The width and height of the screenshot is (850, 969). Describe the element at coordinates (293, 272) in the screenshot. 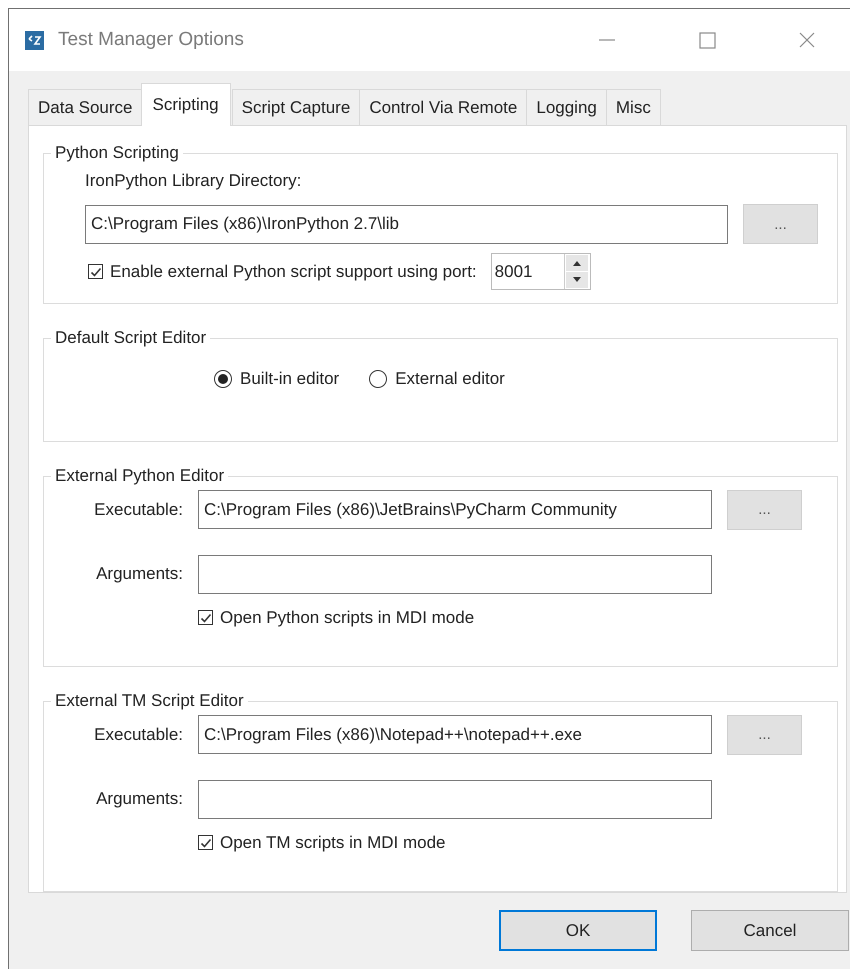

I see `checkbox-label: Enable external Python script support using port:` at that location.